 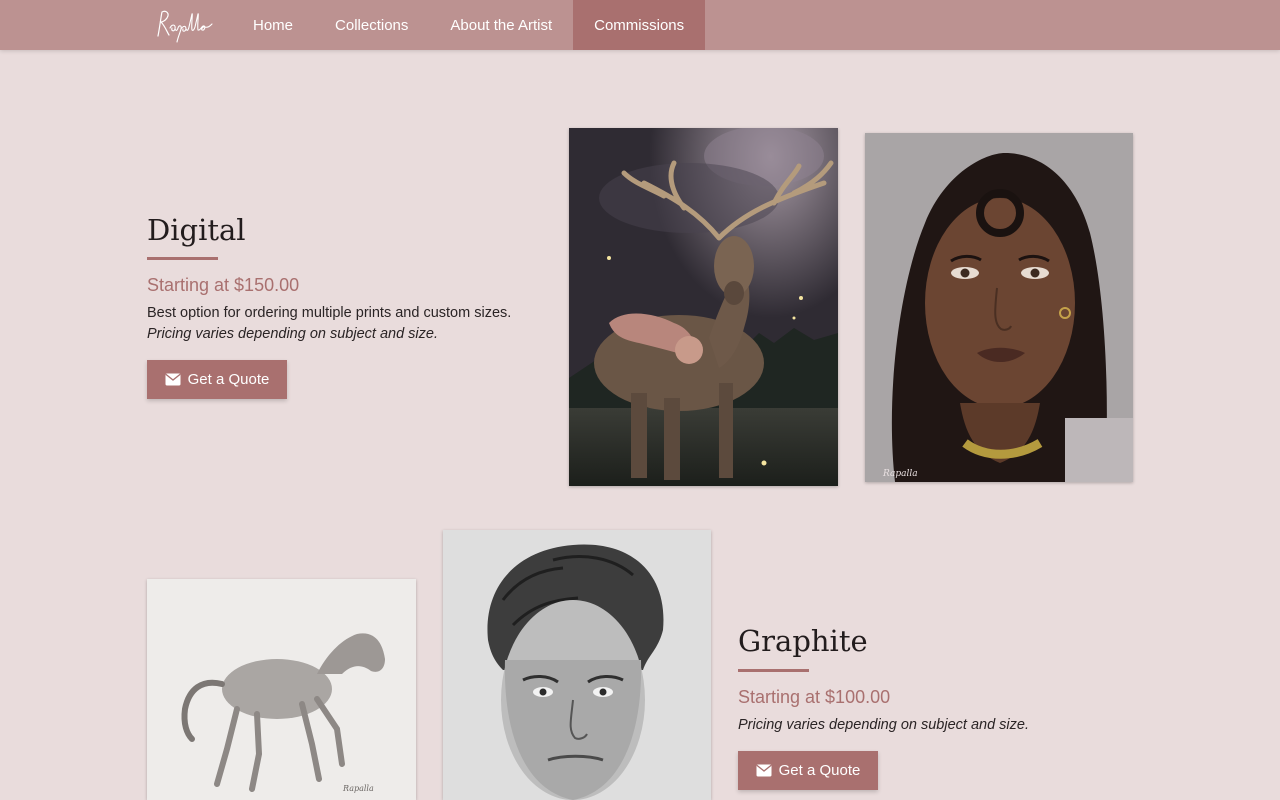 What do you see at coordinates (803, 641) in the screenshot?
I see `graphite-title: Graphite` at bounding box center [803, 641].